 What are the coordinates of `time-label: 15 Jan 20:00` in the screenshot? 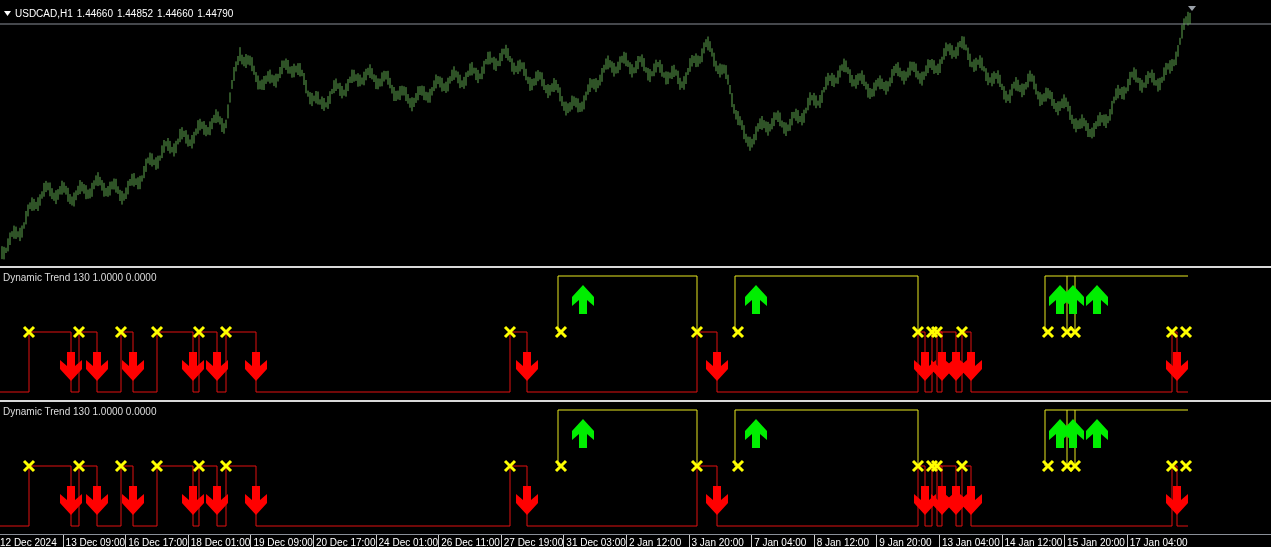 It's located at (1095, 541).